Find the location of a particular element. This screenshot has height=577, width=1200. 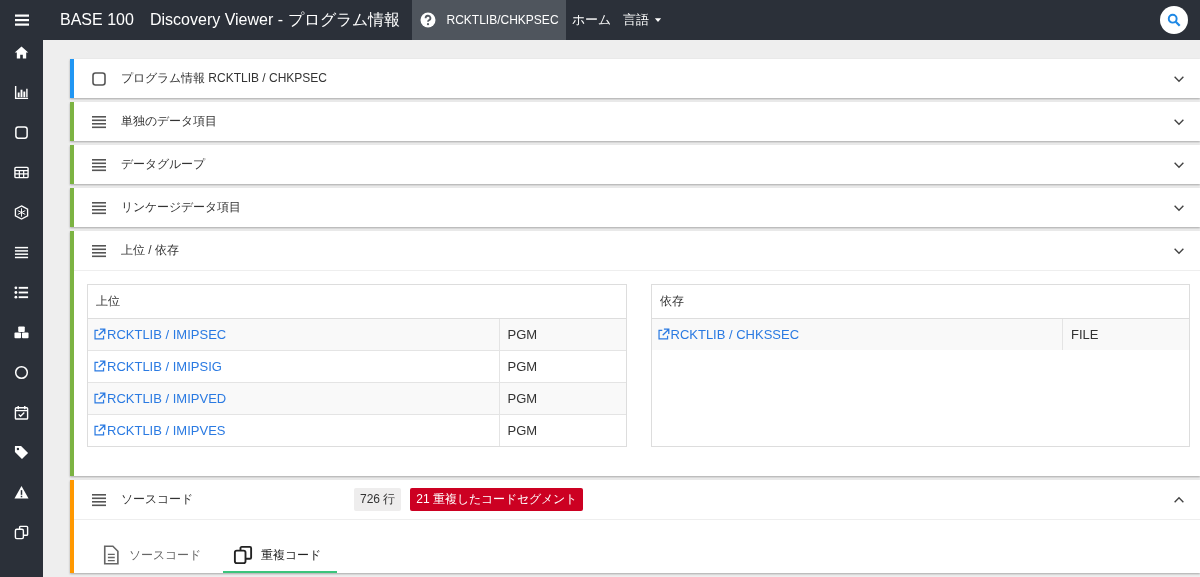

nav-link: ホーム is located at coordinates (591, 20).